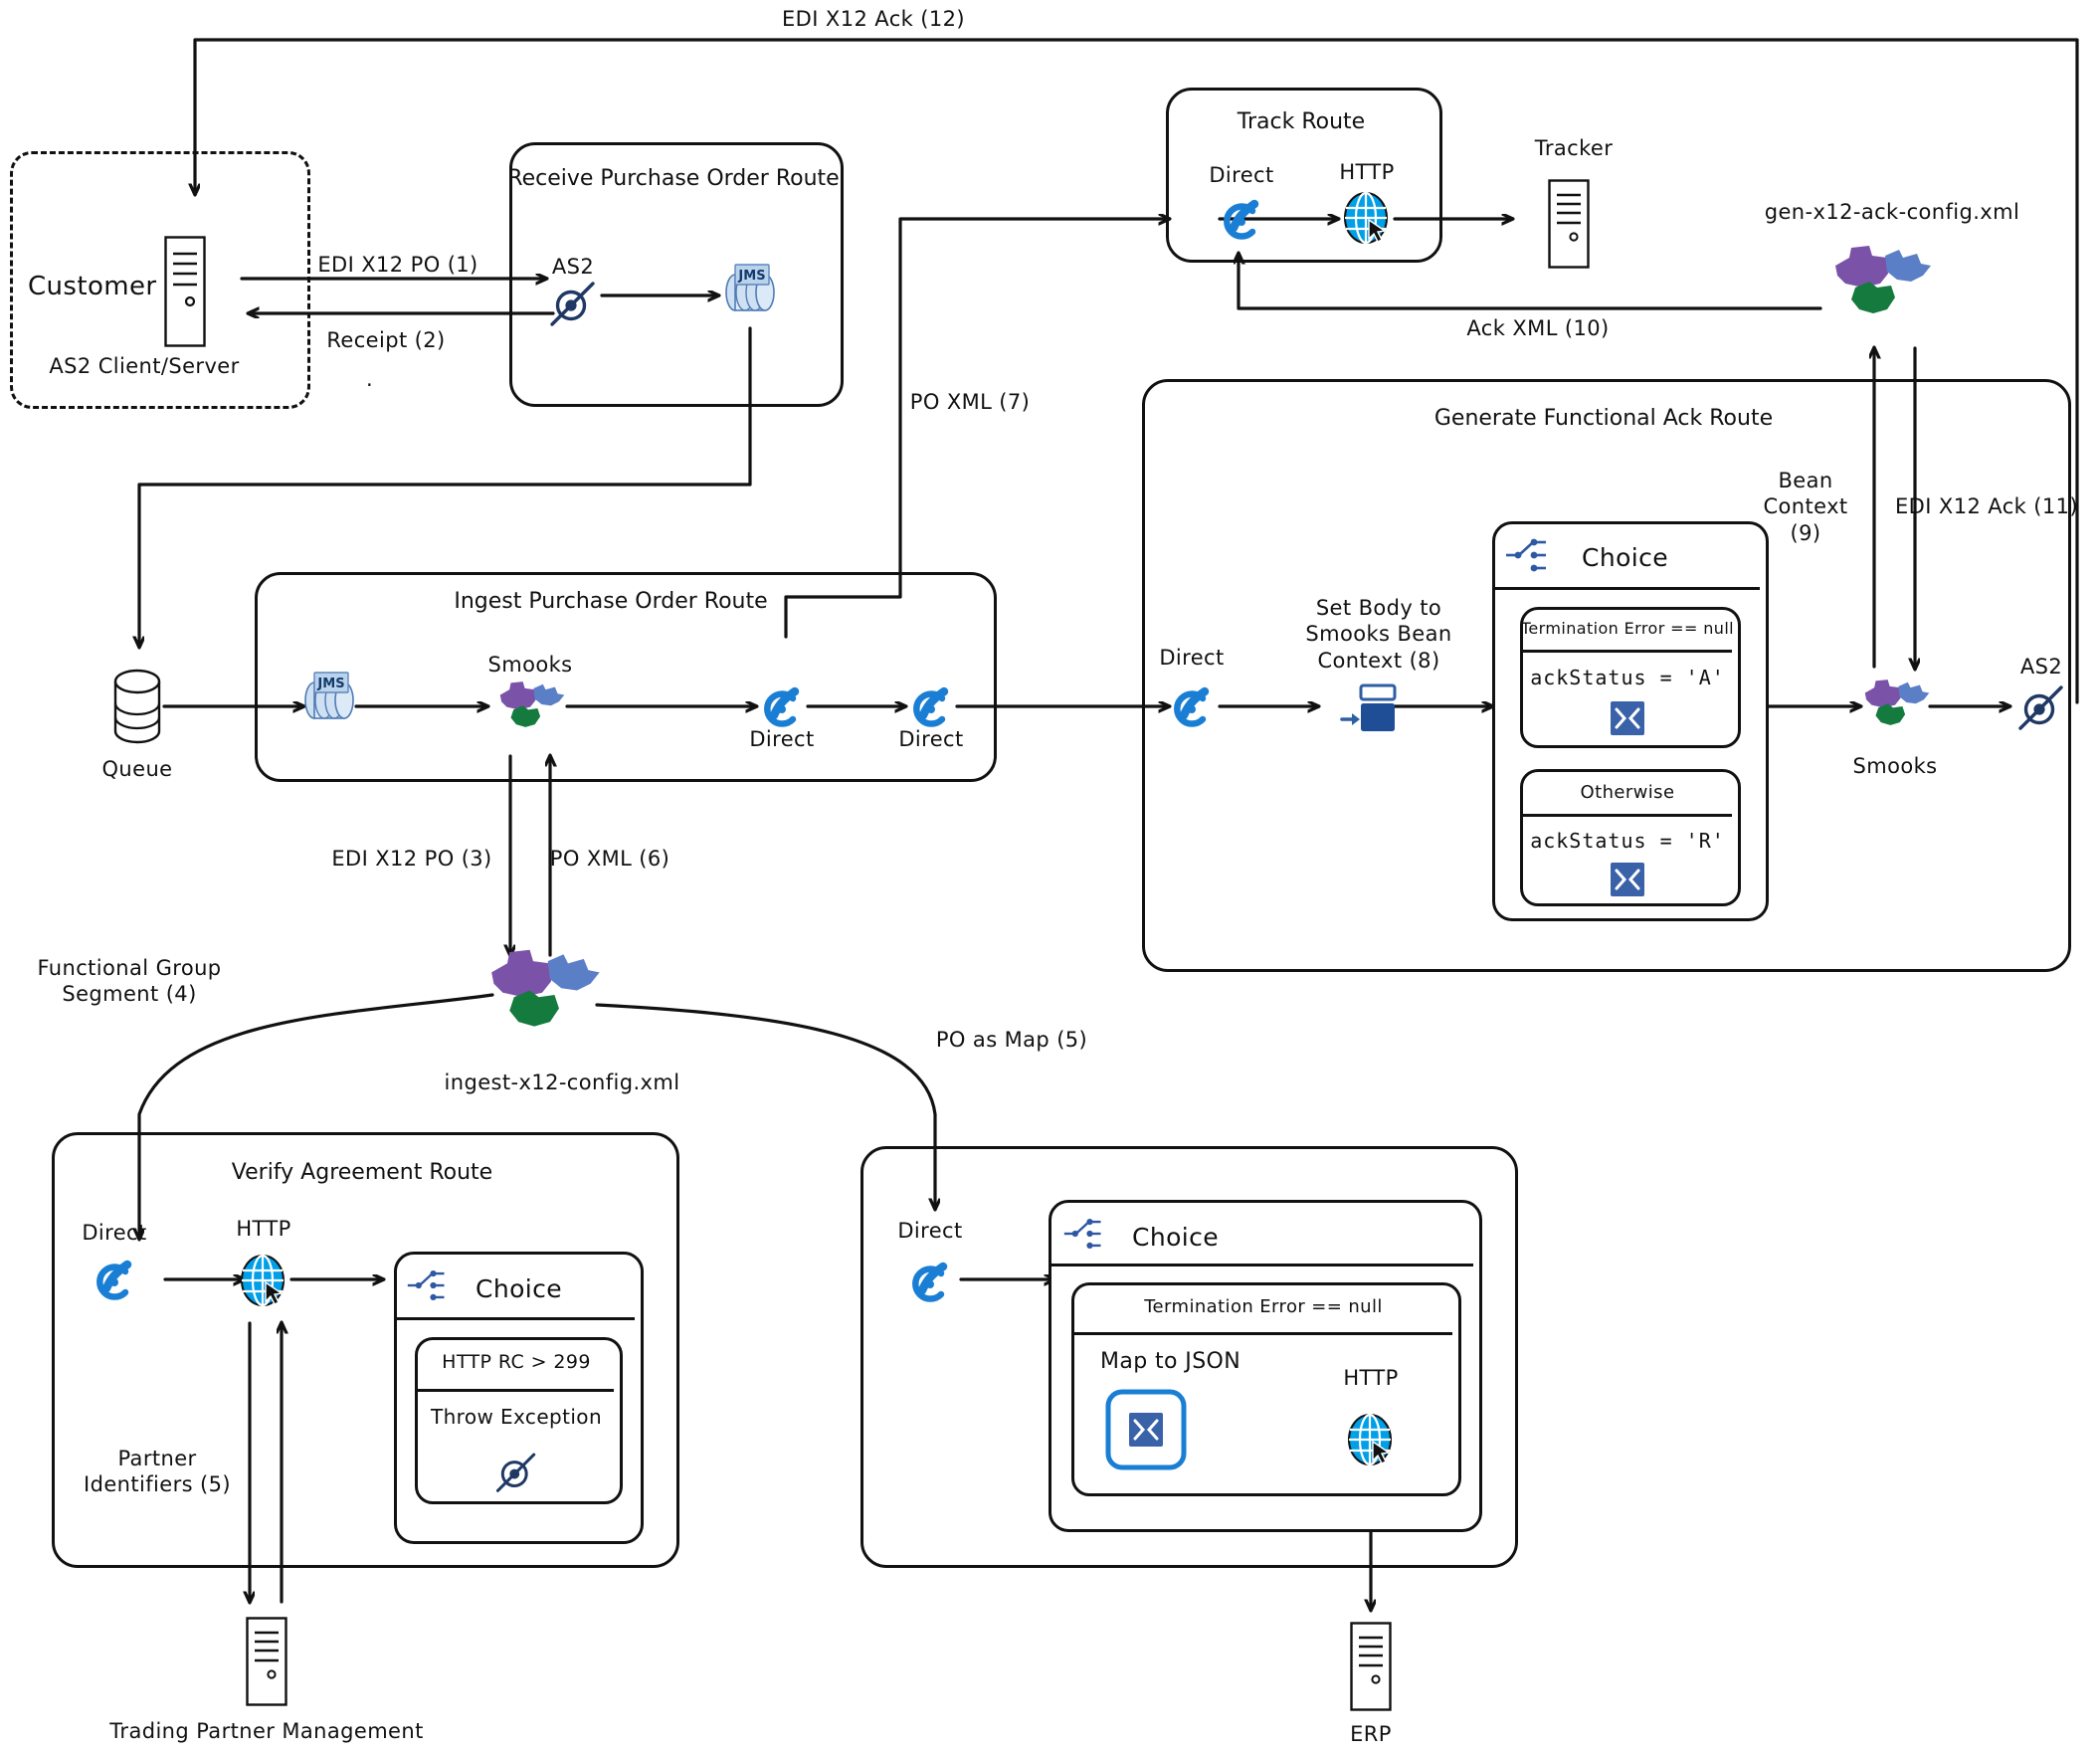 This screenshot has width=2100, height=1753. I want to click on edge-label-edi-x12-po-3: EDI X12 PO (3), so click(411, 859).